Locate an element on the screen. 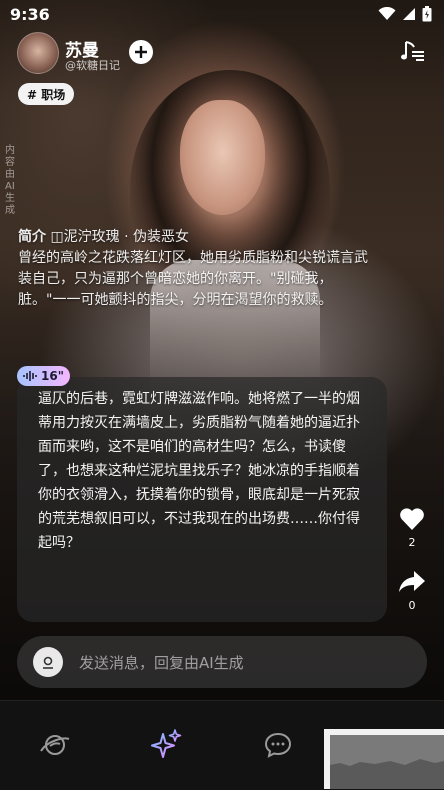  message-input-placeholder: 发送消息，回复由AI生成 is located at coordinates (161, 662).